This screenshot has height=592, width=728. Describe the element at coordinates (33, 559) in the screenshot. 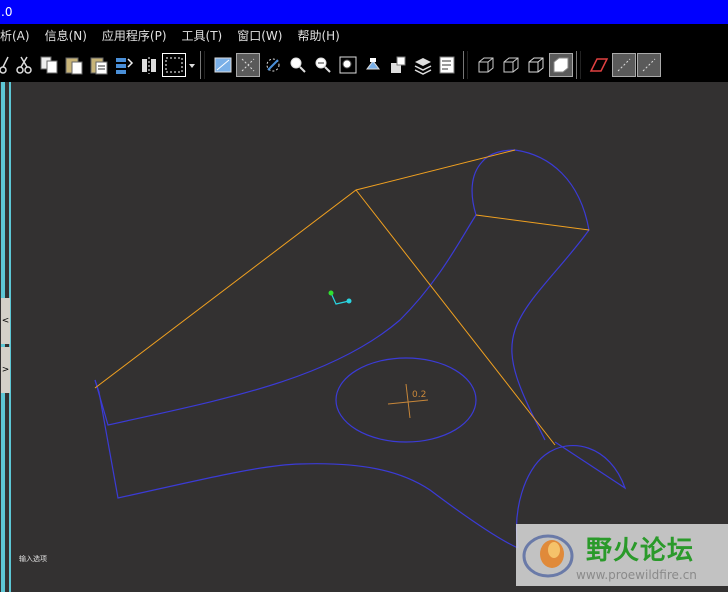

I see `status-message: 输入选项` at that location.